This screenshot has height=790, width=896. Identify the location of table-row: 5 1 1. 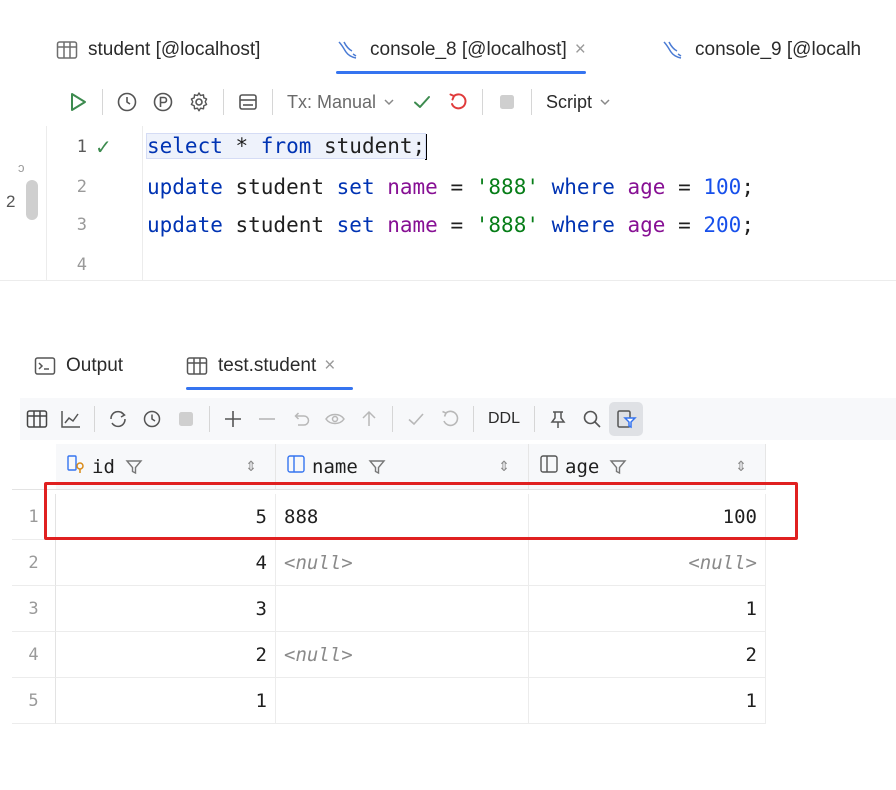
(392, 701).